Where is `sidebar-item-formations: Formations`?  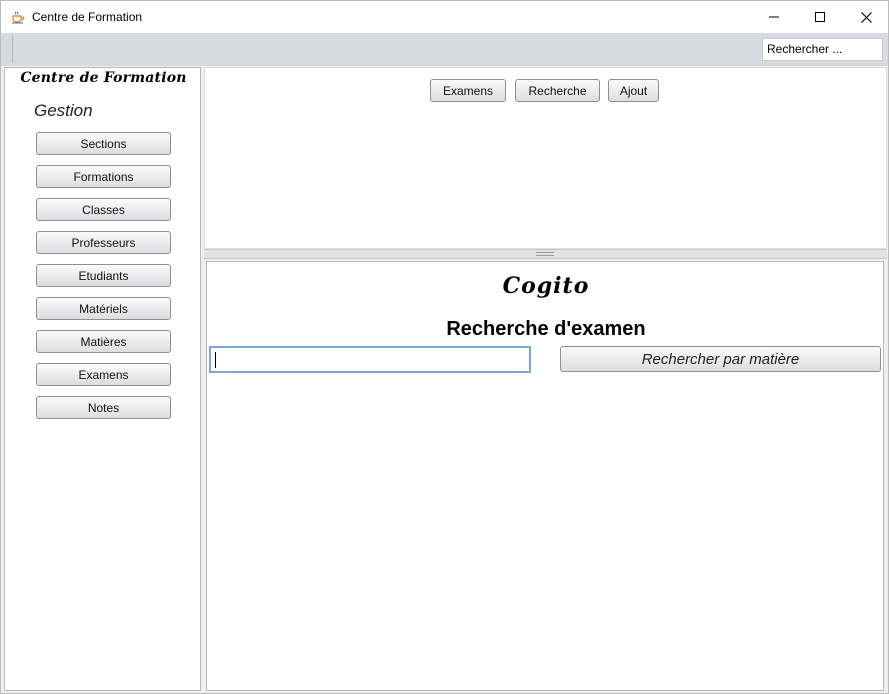 sidebar-item-formations: Formations is located at coordinates (103, 176).